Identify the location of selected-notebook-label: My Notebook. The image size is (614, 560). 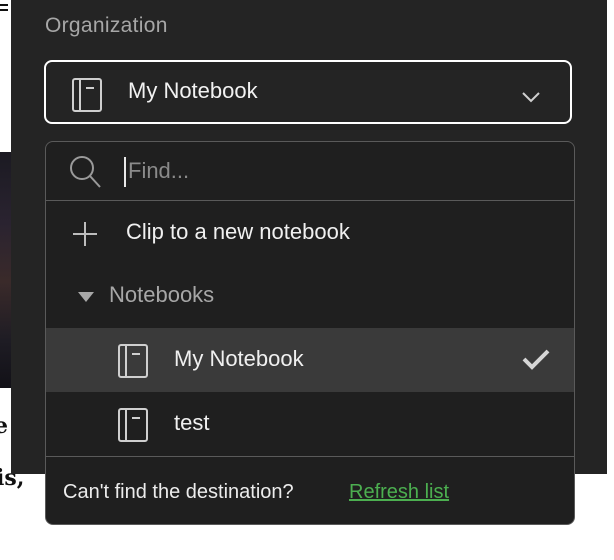
(193, 90).